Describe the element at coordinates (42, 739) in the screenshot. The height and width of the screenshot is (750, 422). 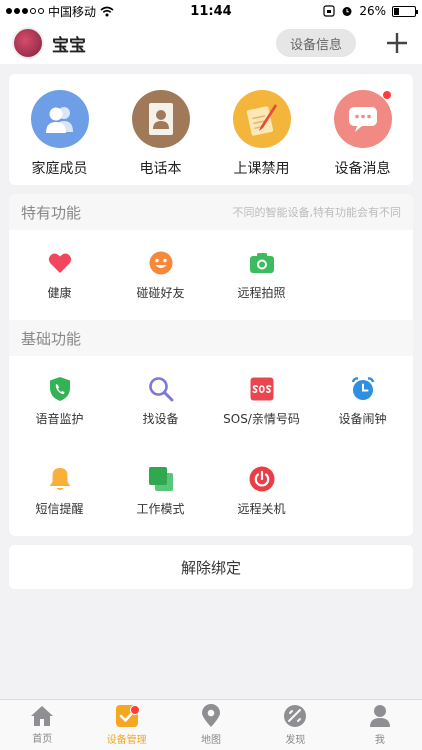
I see `tab-home-label: 首页` at that location.